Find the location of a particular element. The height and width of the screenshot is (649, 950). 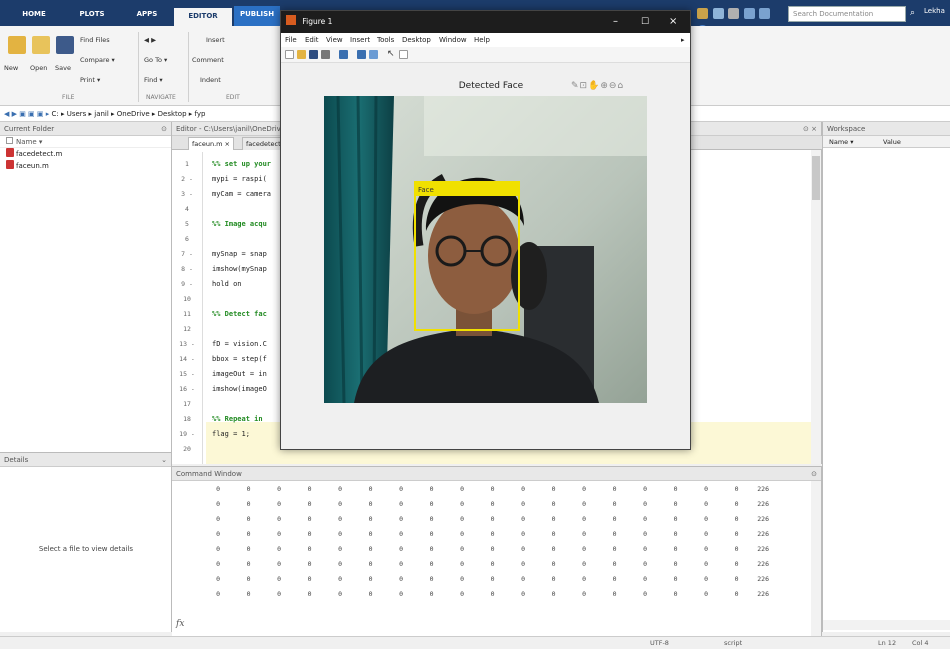

command-scrollbar is located at coordinates (816, 559).